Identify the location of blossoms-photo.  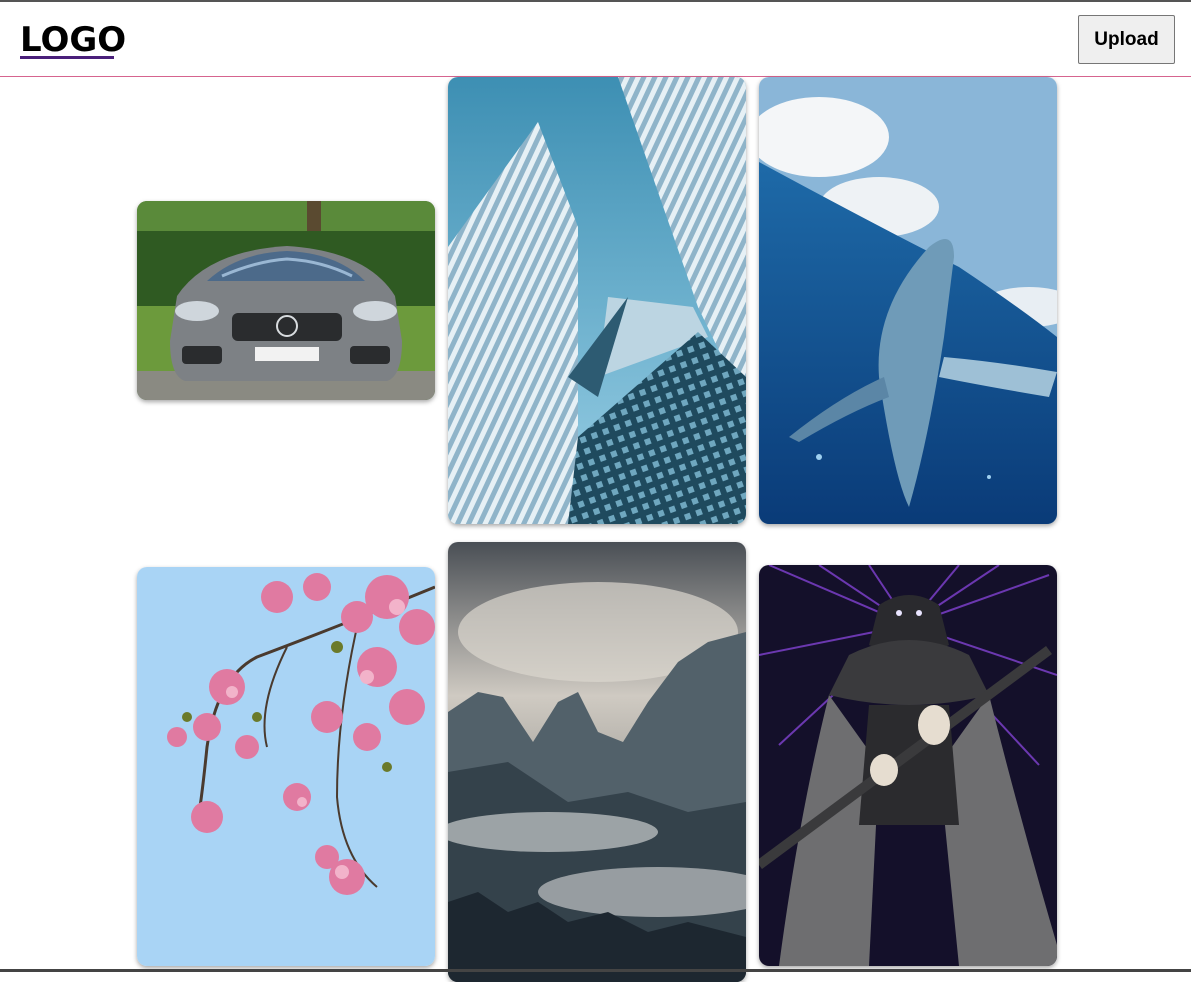
(286, 766).